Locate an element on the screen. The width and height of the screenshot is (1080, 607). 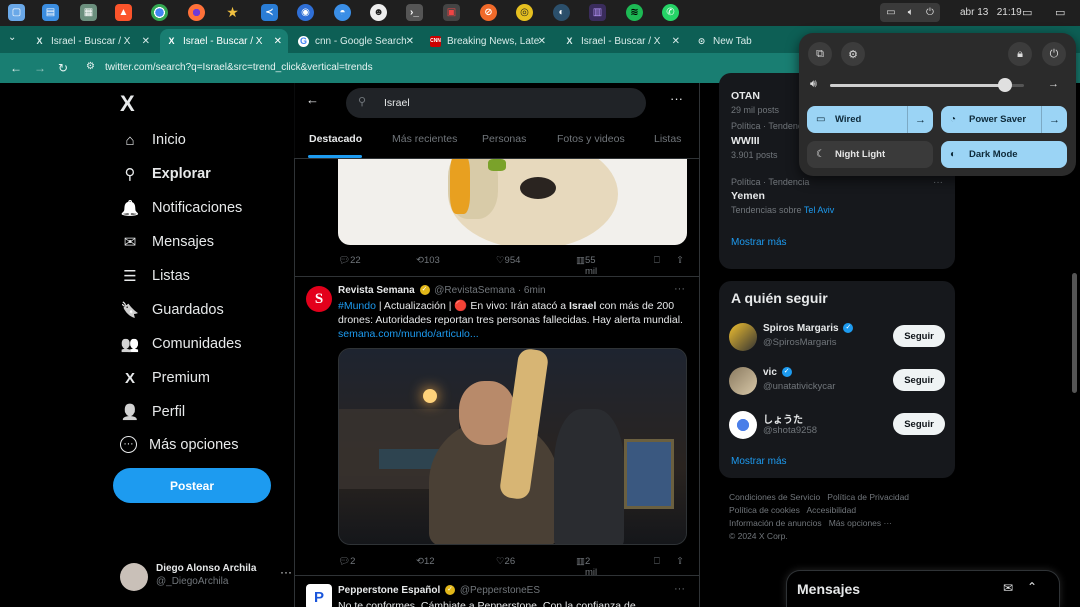
power-off-icon: ⏻ is located at coordinates (1054, 54).